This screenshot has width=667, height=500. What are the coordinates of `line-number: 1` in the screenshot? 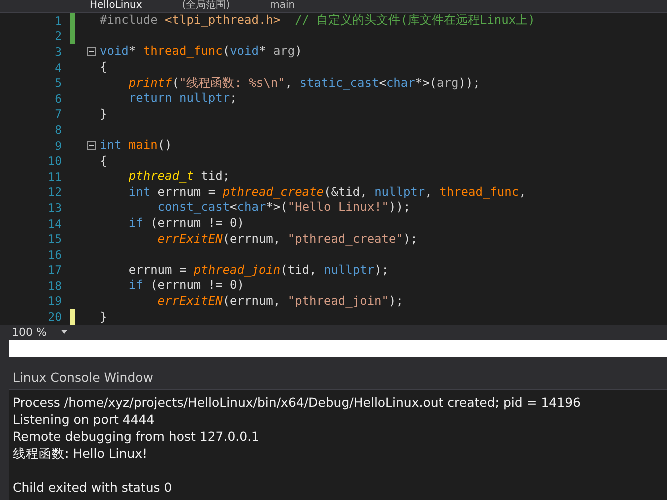 It's located at (58, 21).